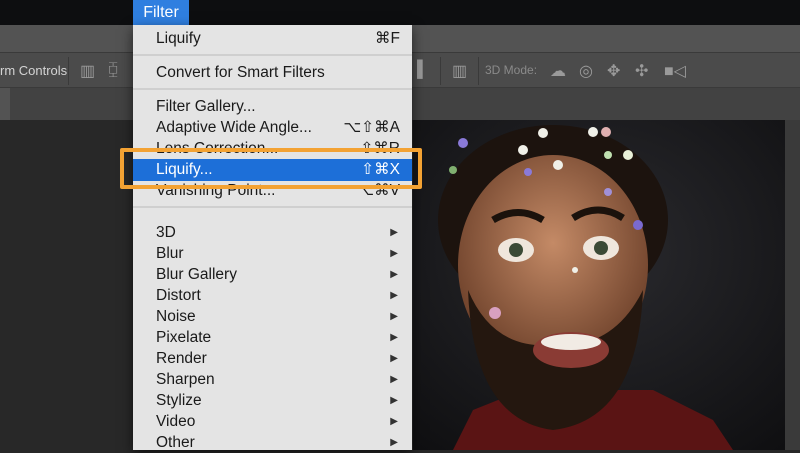 This screenshot has height=453, width=800. Describe the element at coordinates (170, 253) in the screenshot. I see `menu-item-label: Blur` at that location.